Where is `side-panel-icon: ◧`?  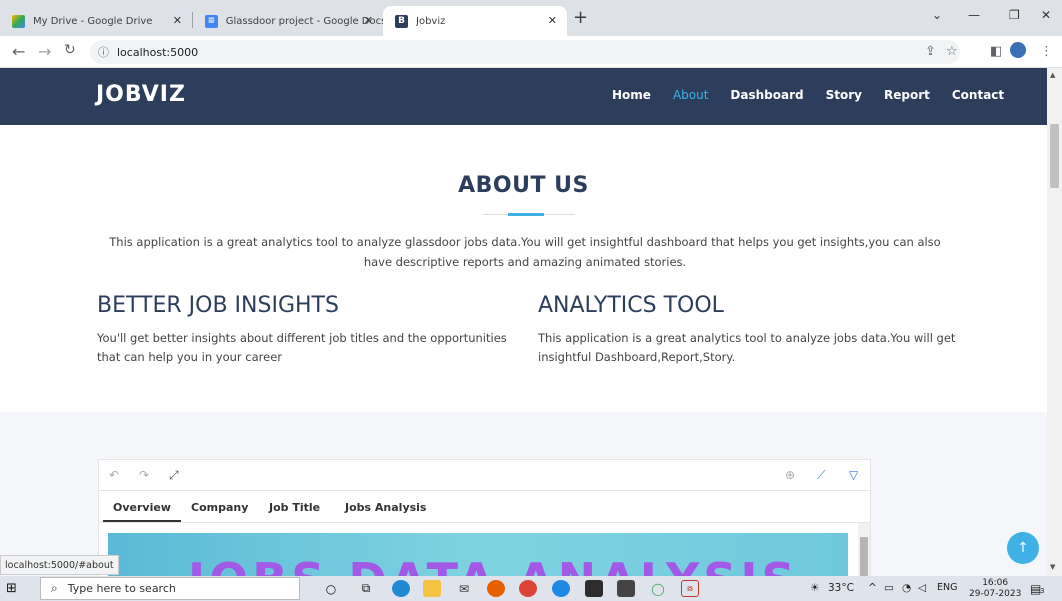
side-panel-icon: ◧ is located at coordinates (996, 51).